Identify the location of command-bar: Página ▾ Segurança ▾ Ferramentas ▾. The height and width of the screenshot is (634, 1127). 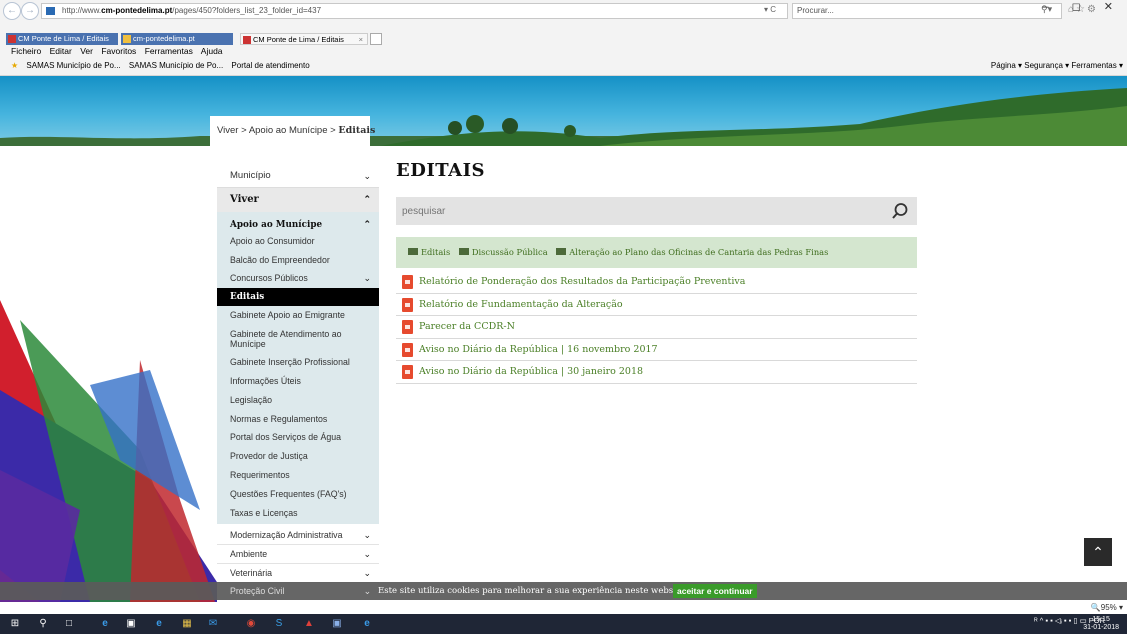
(1057, 65).